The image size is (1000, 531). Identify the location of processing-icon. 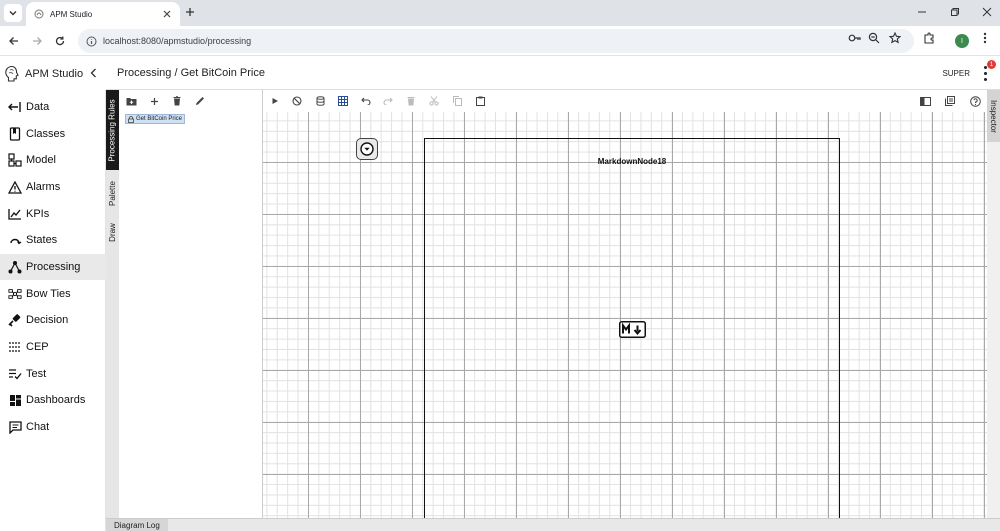
(15, 267).